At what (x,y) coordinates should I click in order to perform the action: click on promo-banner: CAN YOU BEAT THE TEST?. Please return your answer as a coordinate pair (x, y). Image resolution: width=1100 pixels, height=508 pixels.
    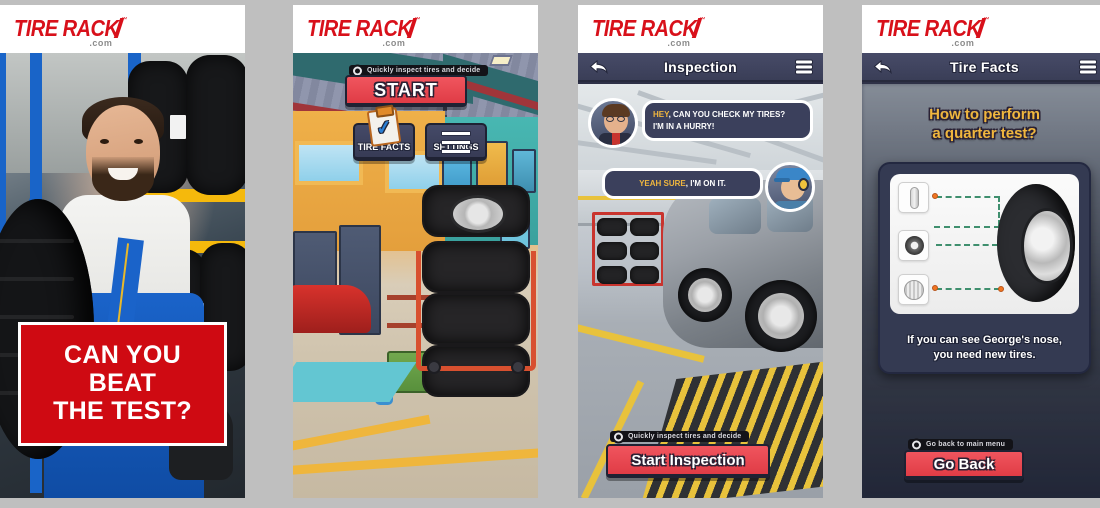
    Looking at the image, I should click on (122, 384).